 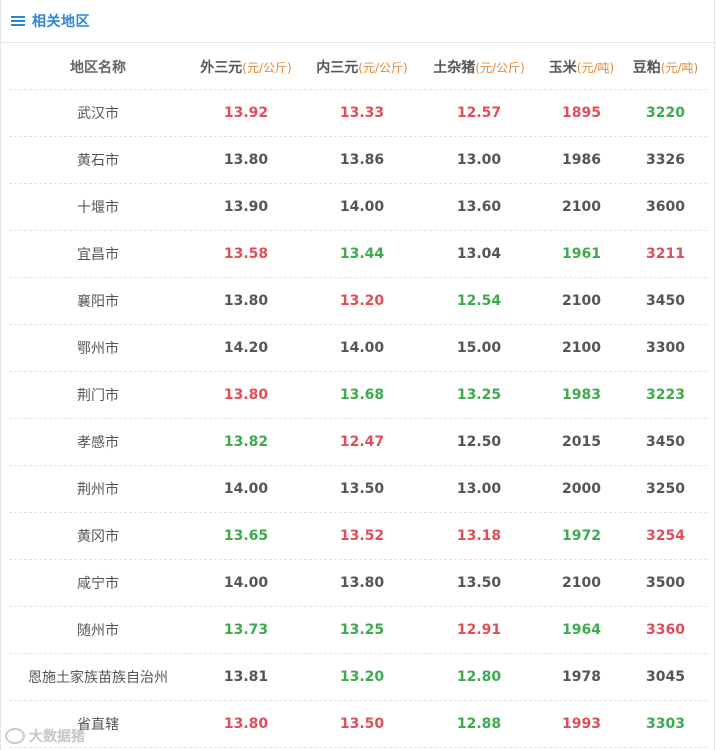 I want to click on price-cell-tu-za-zhu: 15.00, so click(x=479, y=348).